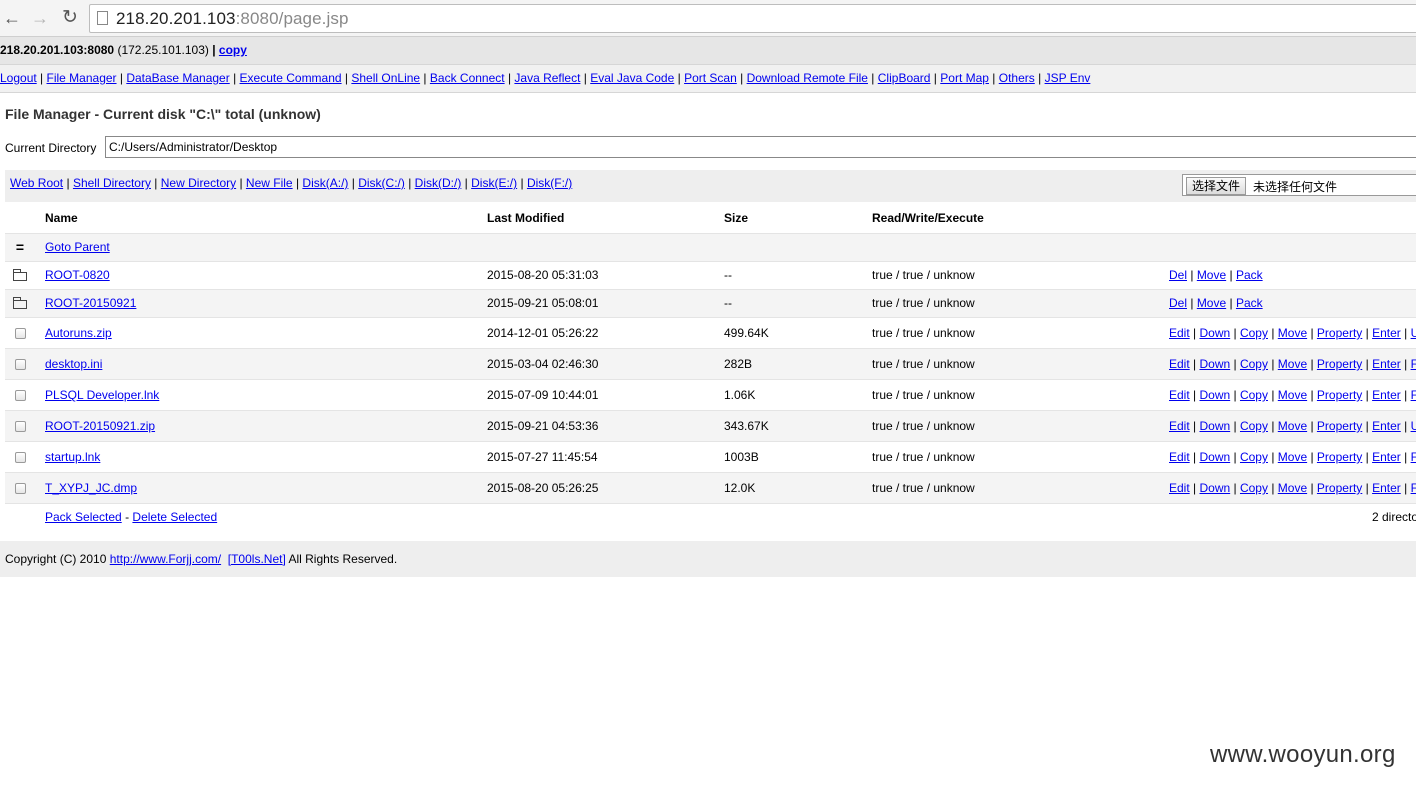 Image resolution: width=1416 pixels, height=785 pixels. Describe the element at coordinates (233, 50) in the screenshot. I see `copy-link: copy` at that location.